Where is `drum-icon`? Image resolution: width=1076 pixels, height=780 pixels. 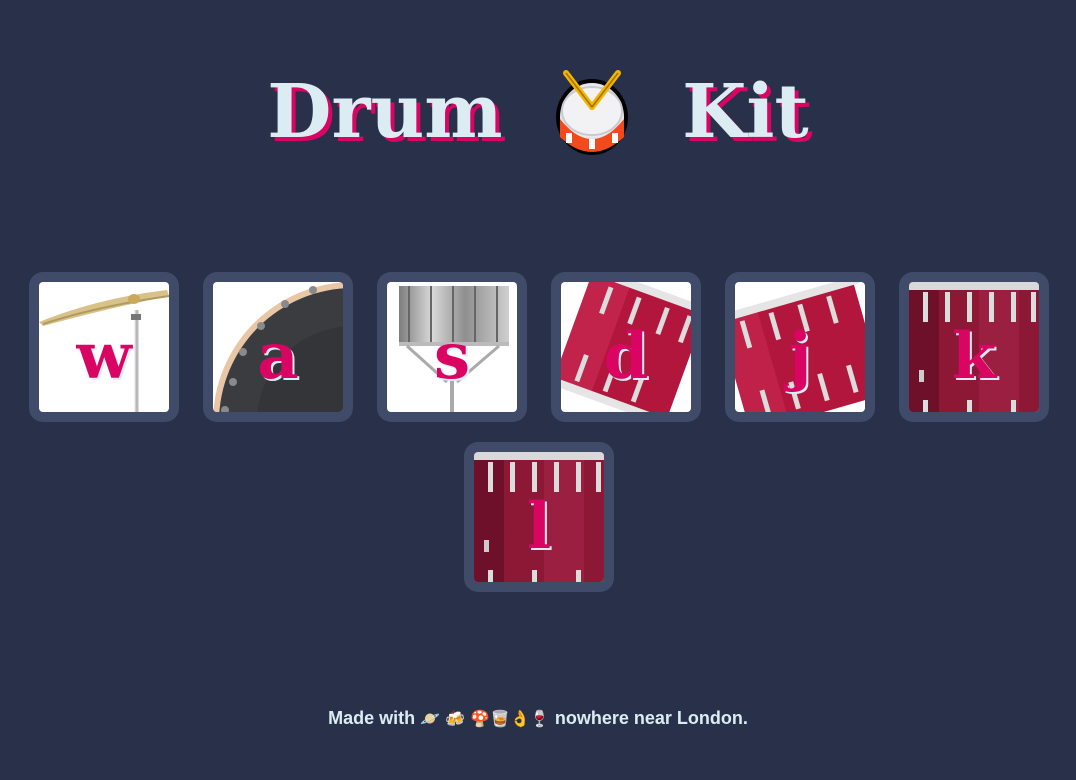
drum-icon is located at coordinates (592, 112).